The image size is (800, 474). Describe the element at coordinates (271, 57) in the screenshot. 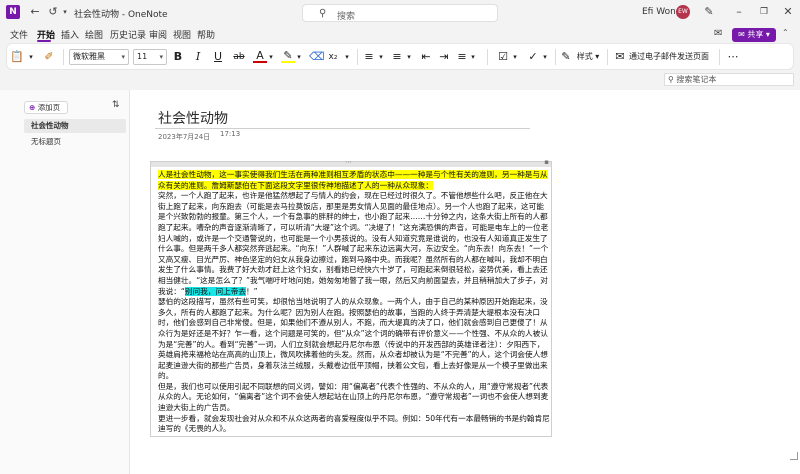

I see `font-color-dropdown-icon: ▾` at that location.